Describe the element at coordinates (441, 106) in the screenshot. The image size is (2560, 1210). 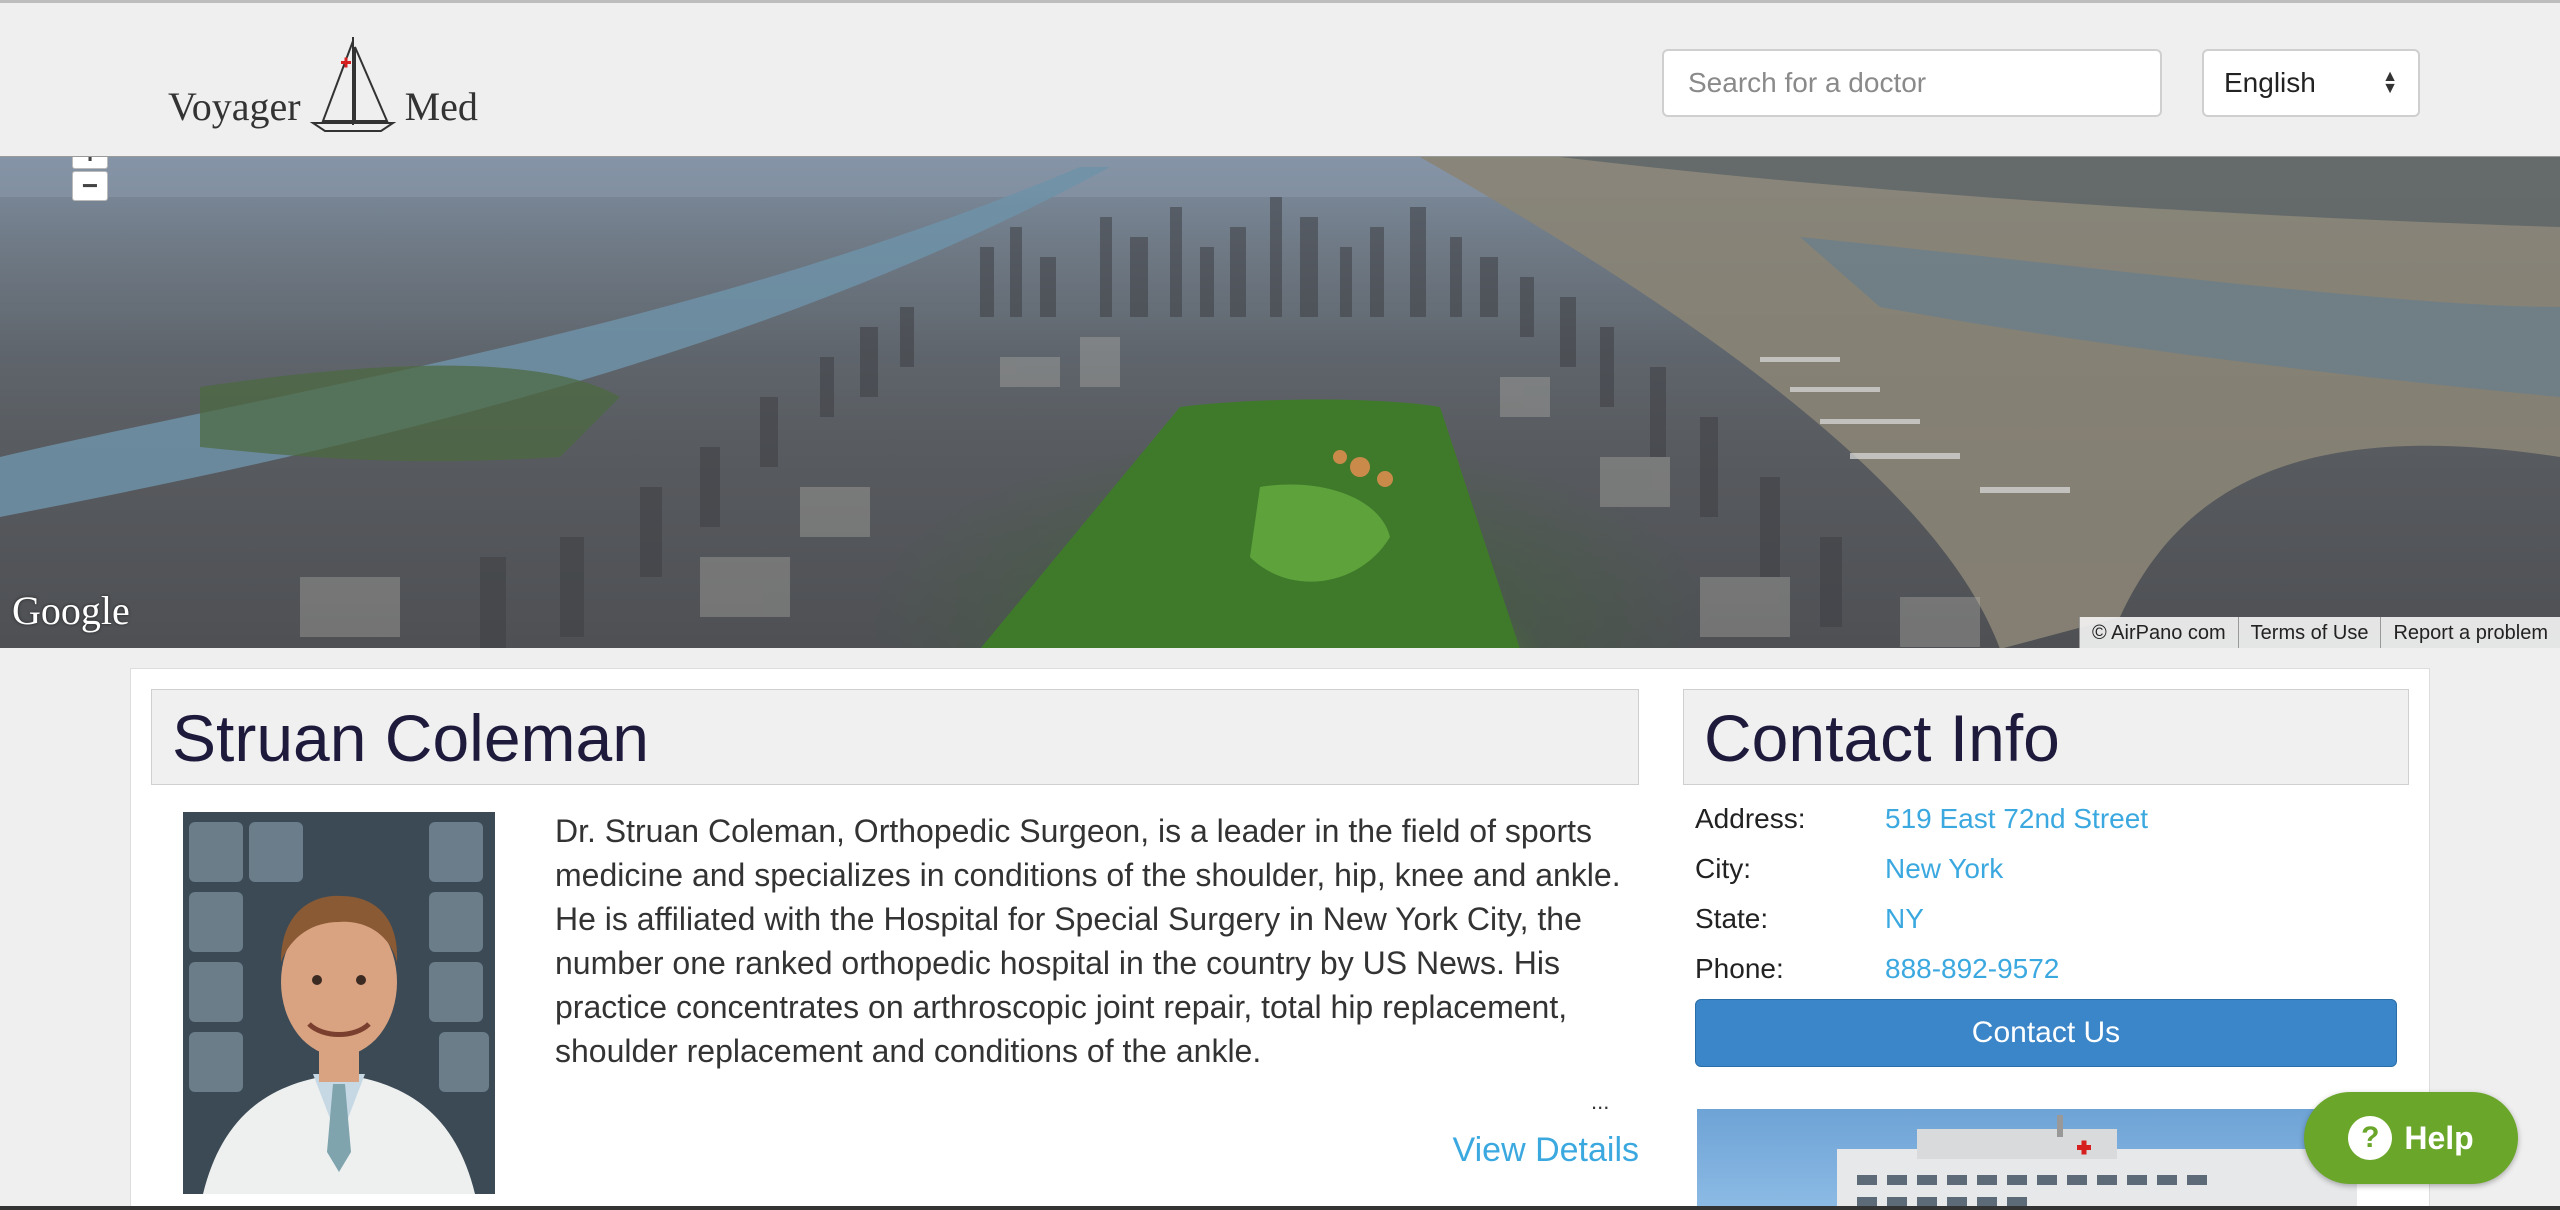
I see `logo-text-right: Med` at that location.